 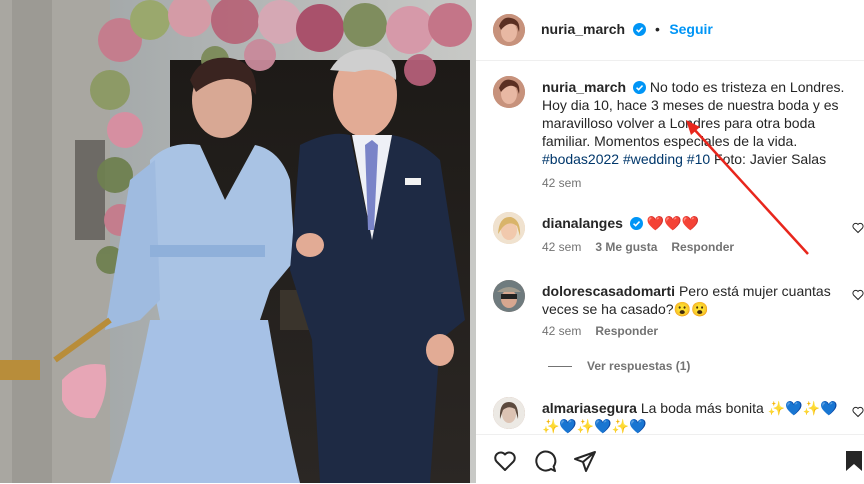 I want to click on comment-username: almariasegura, so click(x=589, y=408).